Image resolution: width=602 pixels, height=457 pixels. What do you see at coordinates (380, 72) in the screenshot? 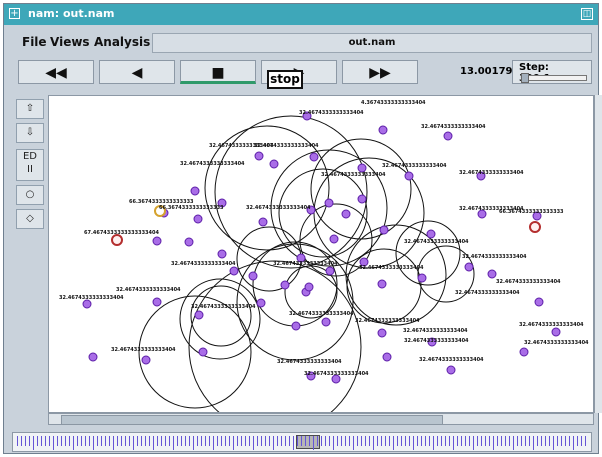
I see `fast-forward-button: ▶▶` at bounding box center [380, 72].